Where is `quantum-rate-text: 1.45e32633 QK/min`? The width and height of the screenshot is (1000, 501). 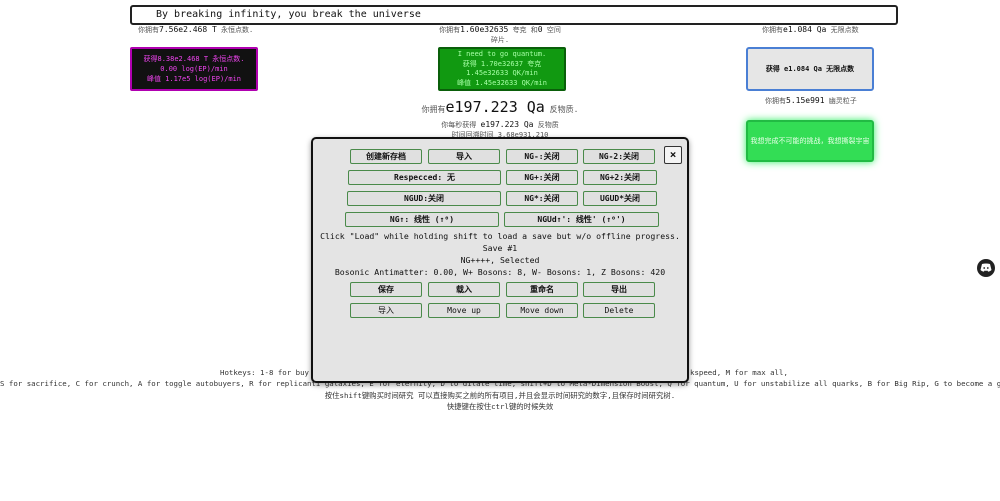 quantum-rate-text: 1.45e32633 QK/min is located at coordinates (502, 73).